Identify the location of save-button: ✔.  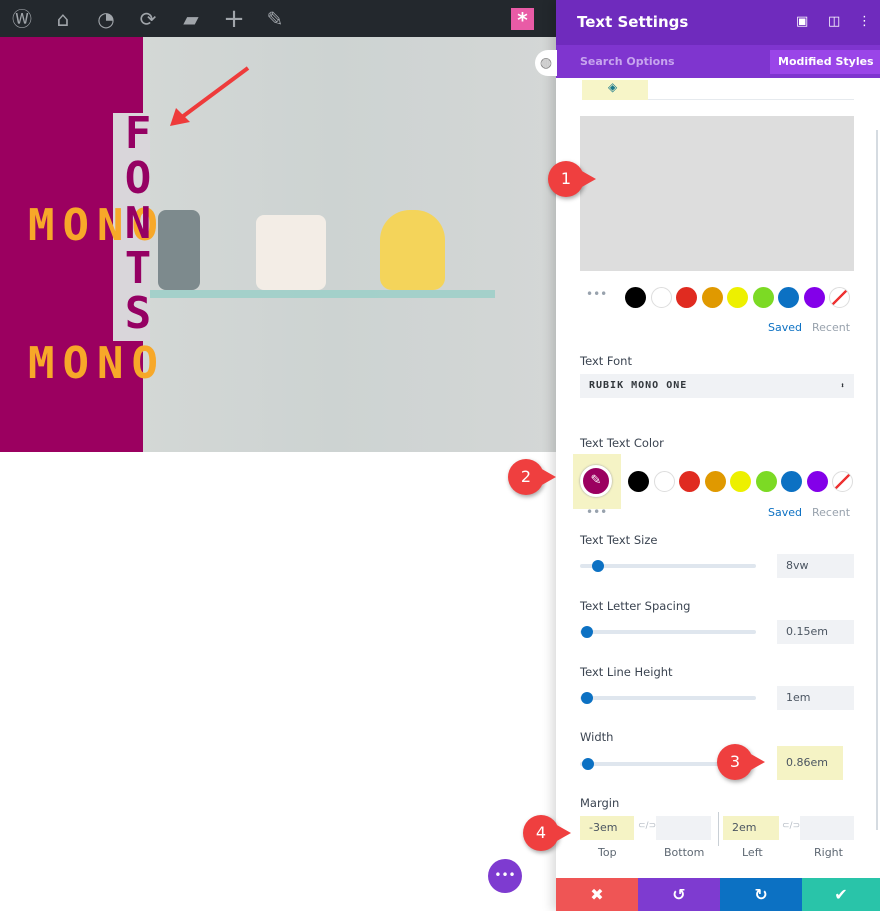
(841, 894).